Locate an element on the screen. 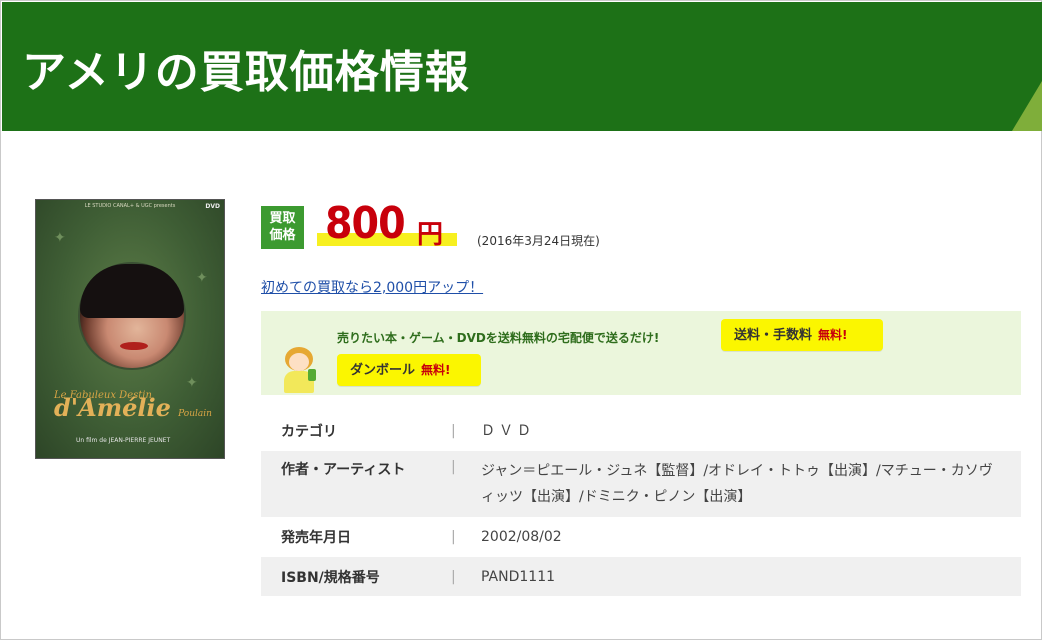 This screenshot has width=1042, height=640. shipping-fee-label: 送料・手数料 is located at coordinates (773, 335).